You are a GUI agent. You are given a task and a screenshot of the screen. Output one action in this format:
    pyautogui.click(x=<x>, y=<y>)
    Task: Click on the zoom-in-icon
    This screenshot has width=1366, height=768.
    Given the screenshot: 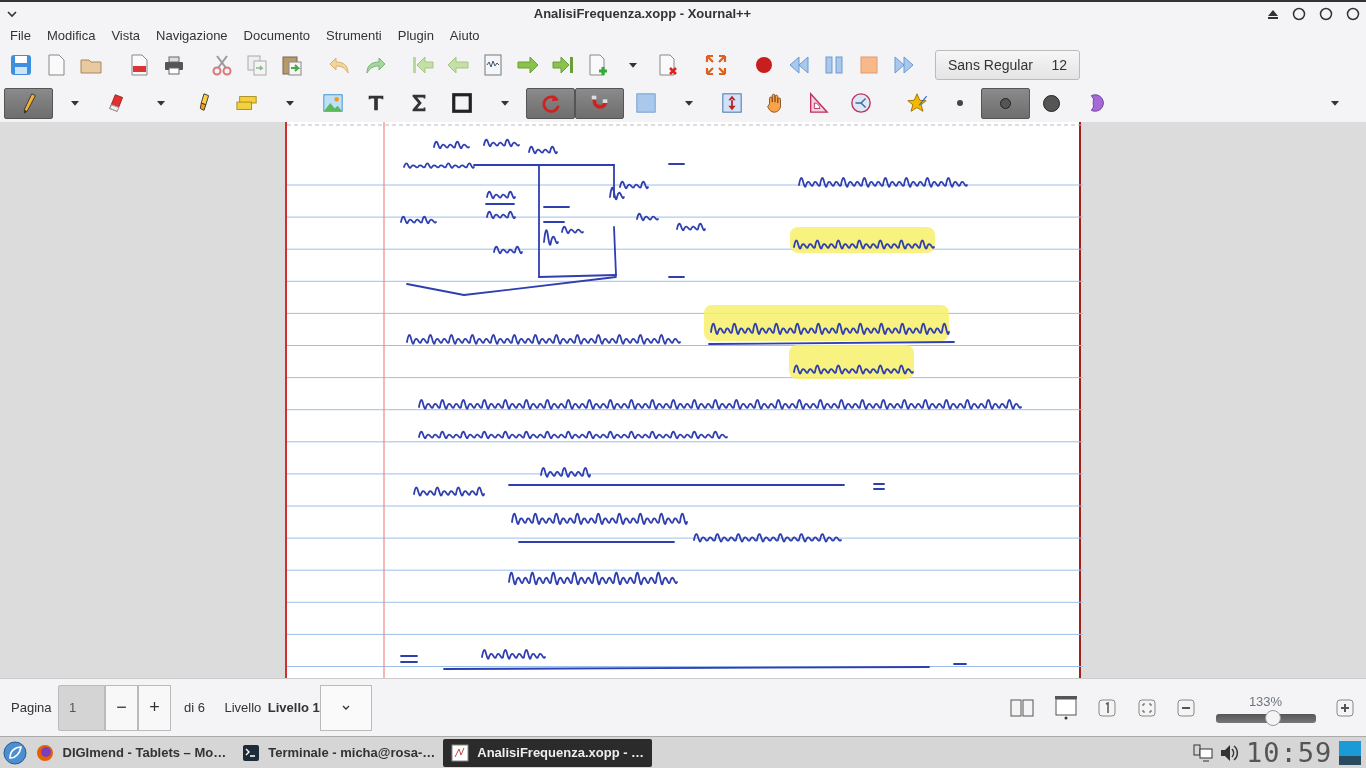 What is the action you would take?
    pyautogui.click(x=1345, y=707)
    